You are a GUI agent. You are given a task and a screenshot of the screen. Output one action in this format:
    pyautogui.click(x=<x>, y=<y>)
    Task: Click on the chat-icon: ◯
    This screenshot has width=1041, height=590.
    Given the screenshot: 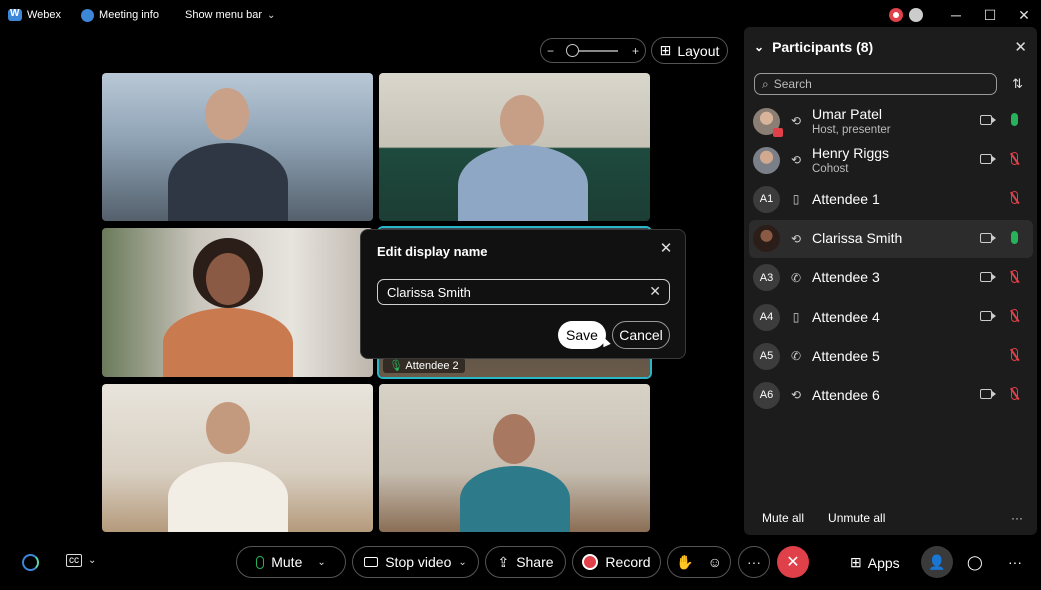 What is the action you would take?
    pyautogui.click(x=975, y=562)
    